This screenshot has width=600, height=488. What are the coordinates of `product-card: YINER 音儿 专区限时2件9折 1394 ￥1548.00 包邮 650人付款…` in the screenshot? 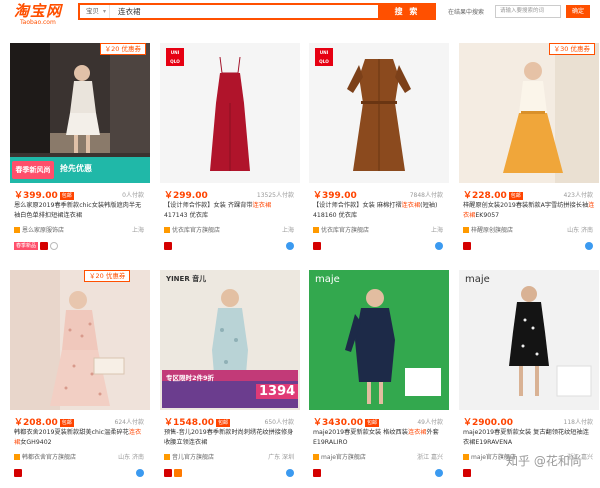 It's located at (230, 379).